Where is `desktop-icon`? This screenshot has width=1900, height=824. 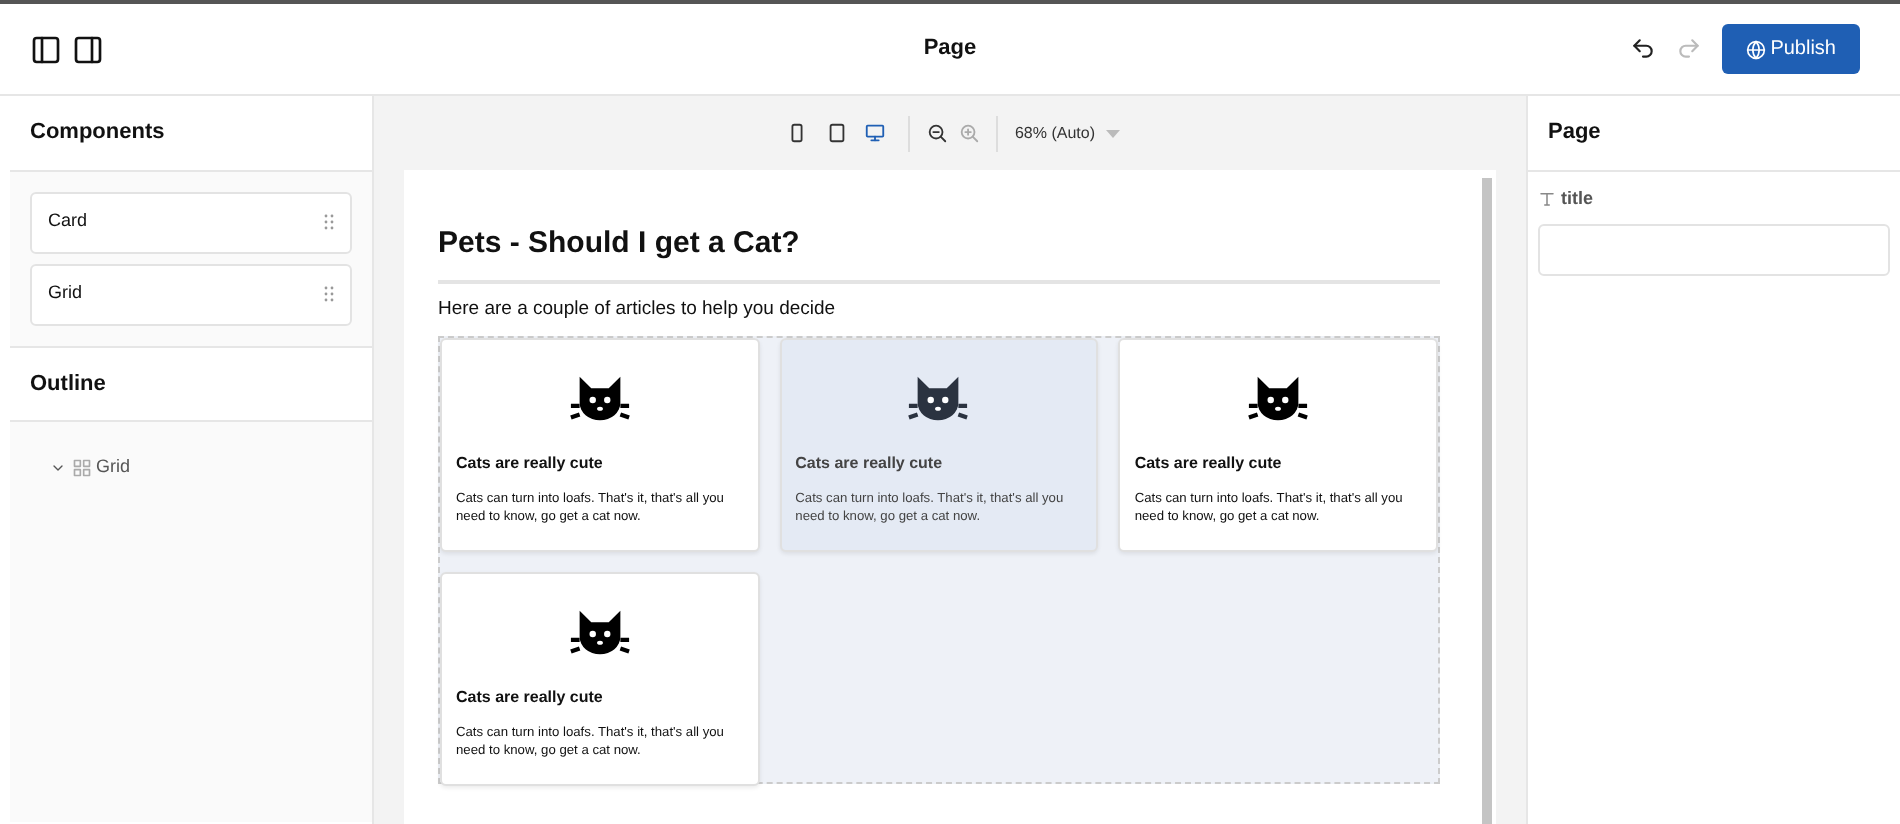
desktop-icon is located at coordinates (875, 132).